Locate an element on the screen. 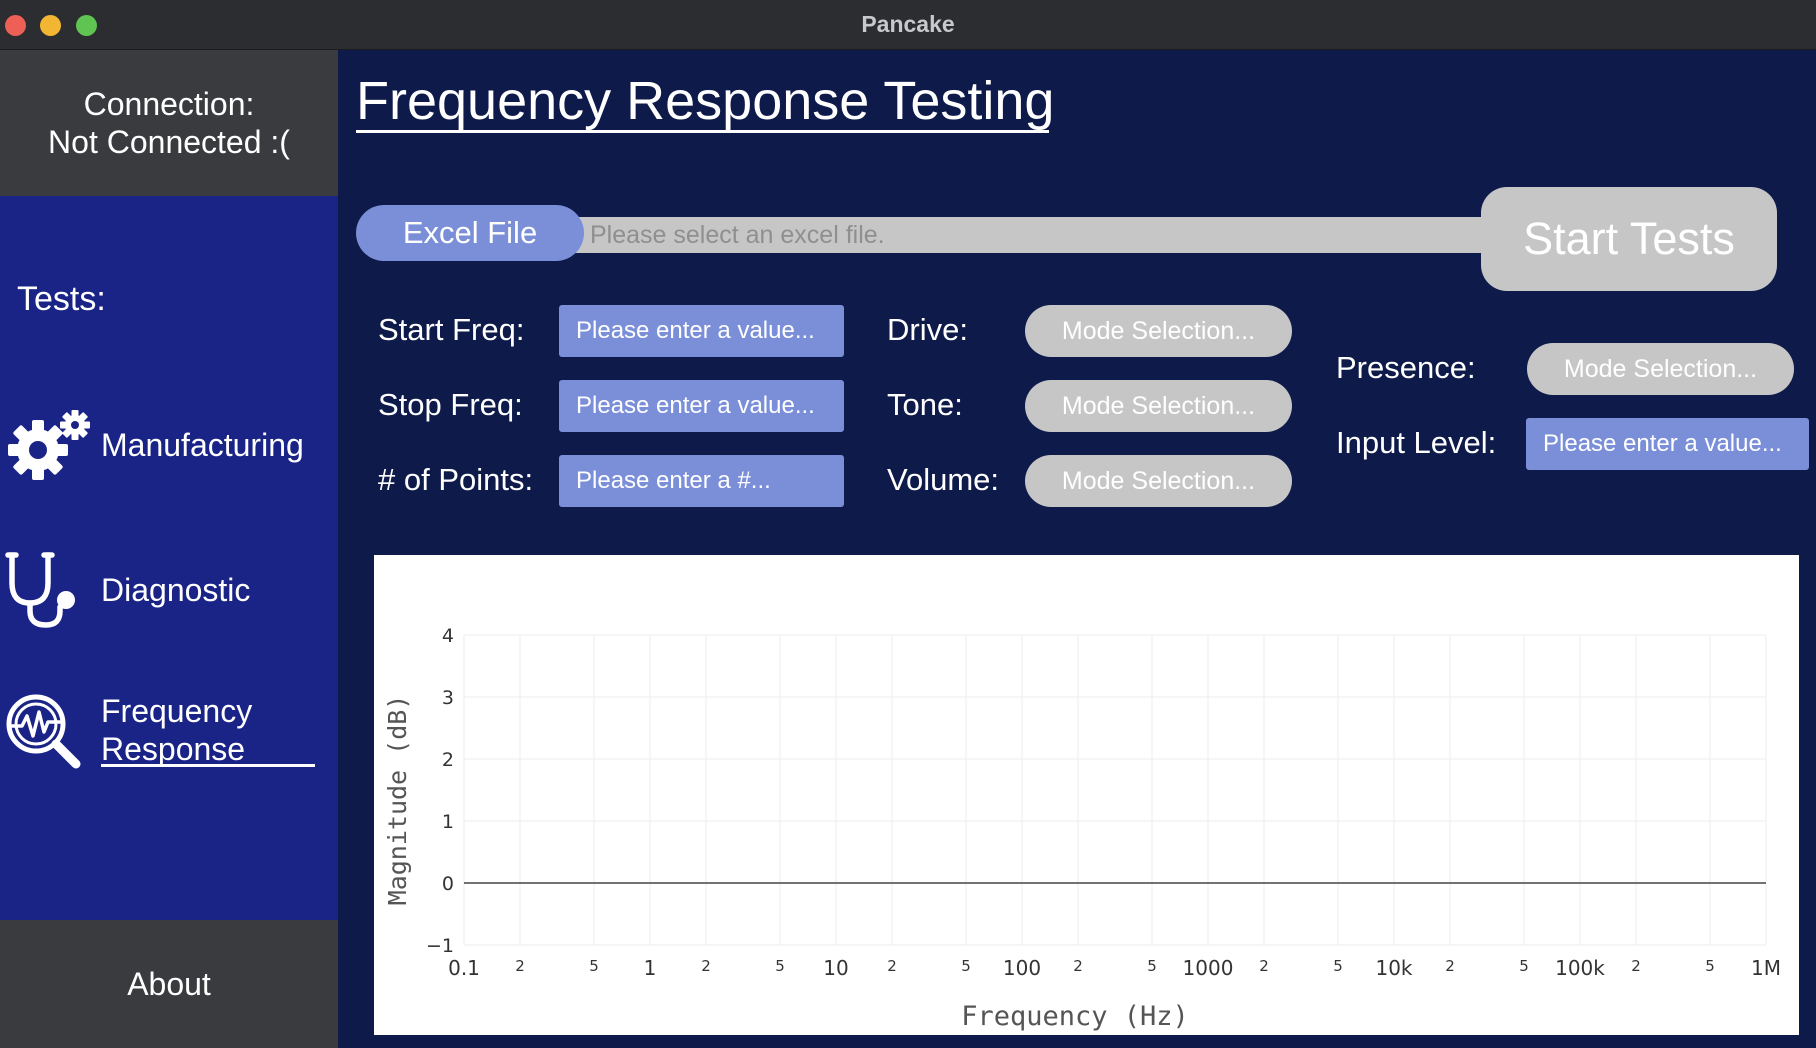 This screenshot has height=1048, width=1816. y-tick-label: 4 is located at coordinates (448, 636).